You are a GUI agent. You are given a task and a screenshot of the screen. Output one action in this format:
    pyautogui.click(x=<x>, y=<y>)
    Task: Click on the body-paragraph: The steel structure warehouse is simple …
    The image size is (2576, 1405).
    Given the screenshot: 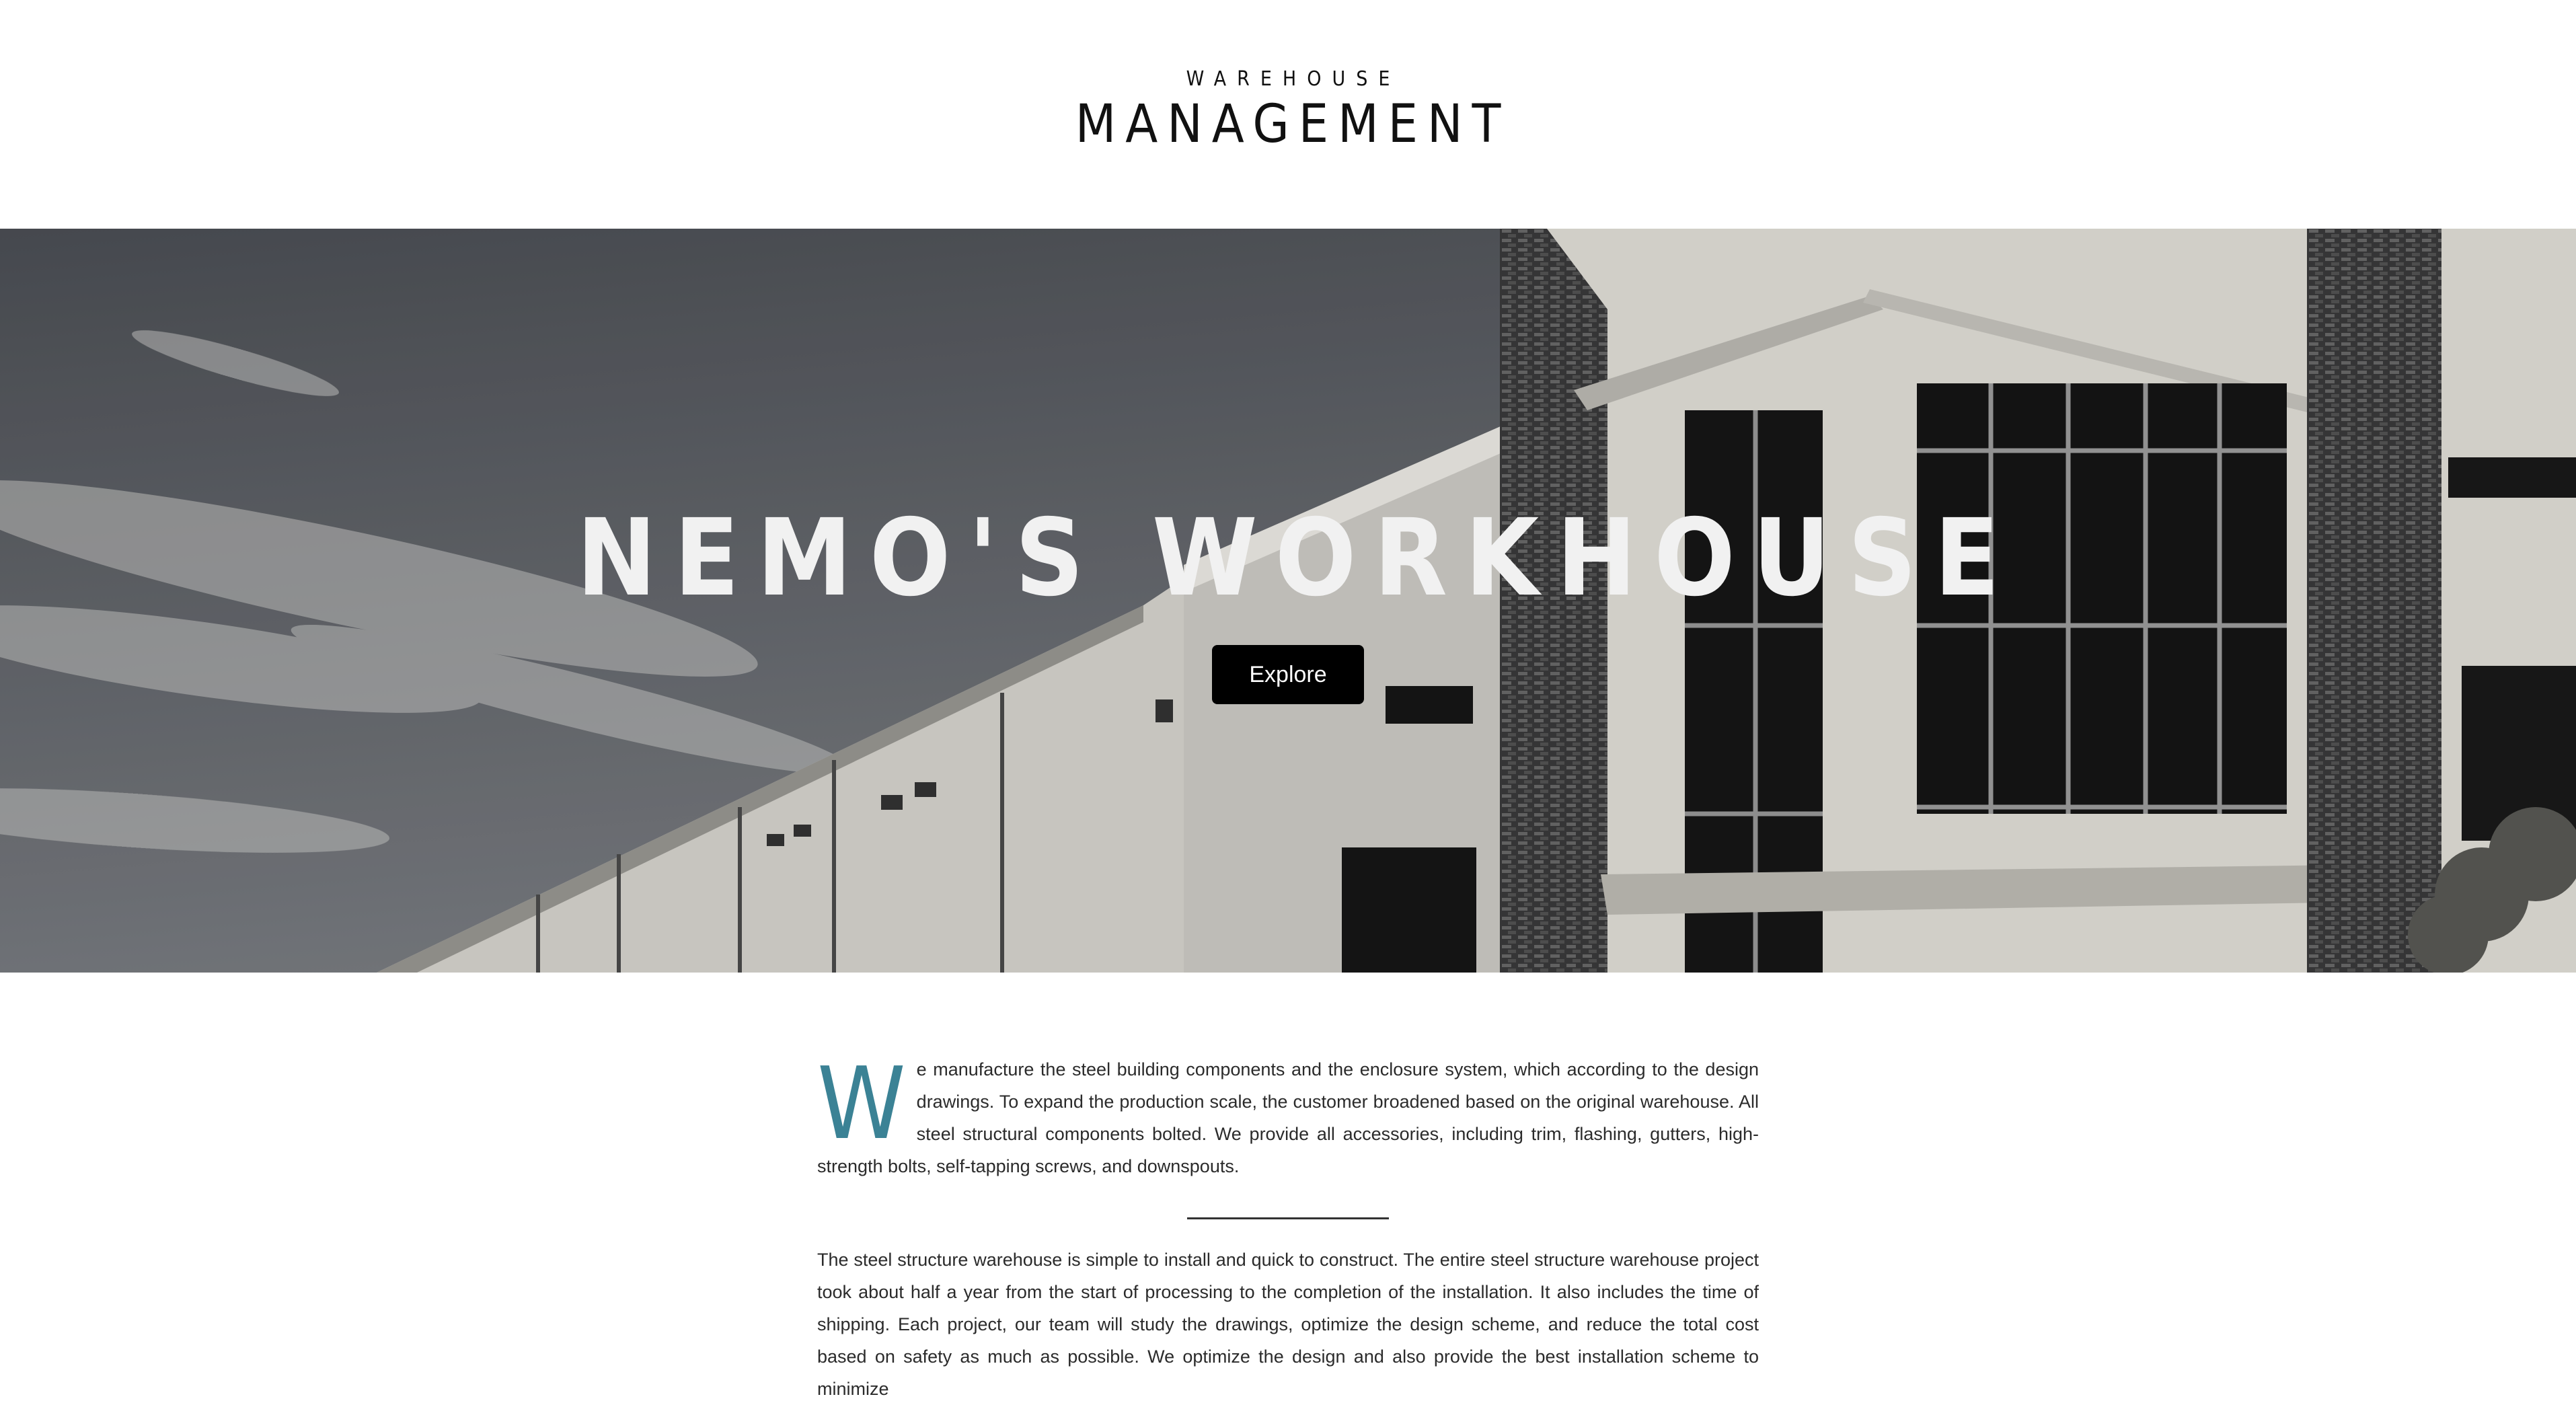 What is the action you would take?
    pyautogui.click(x=1288, y=1324)
    